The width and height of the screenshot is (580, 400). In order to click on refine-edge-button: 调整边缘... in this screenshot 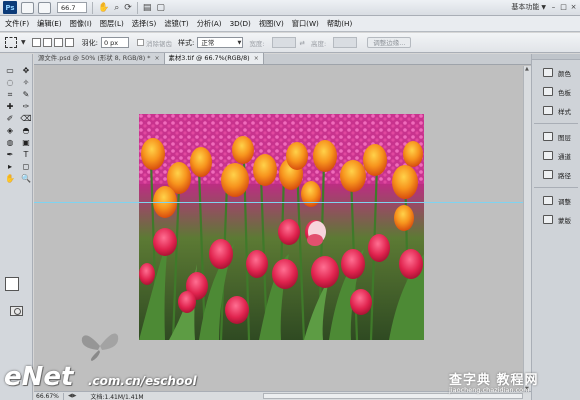, I will do `click(389, 42)`.